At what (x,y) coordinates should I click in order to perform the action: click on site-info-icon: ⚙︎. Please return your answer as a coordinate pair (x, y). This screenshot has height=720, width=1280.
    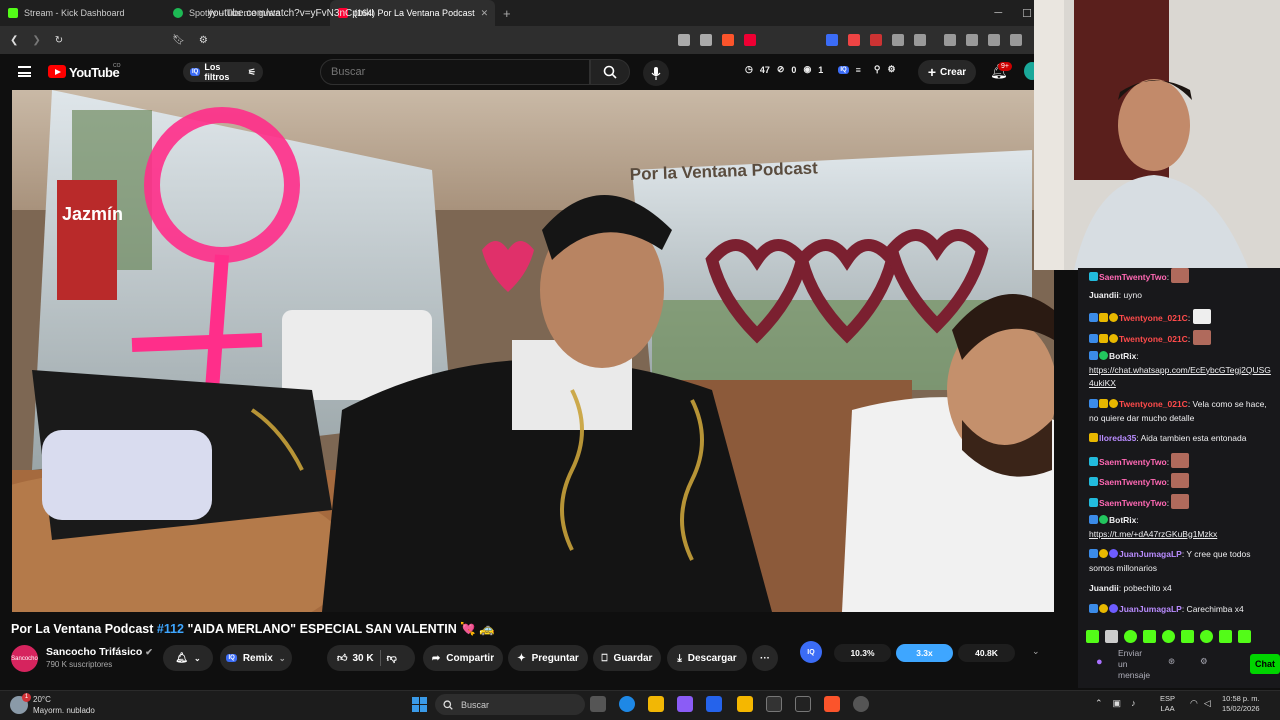
    Looking at the image, I should click on (203, 40).